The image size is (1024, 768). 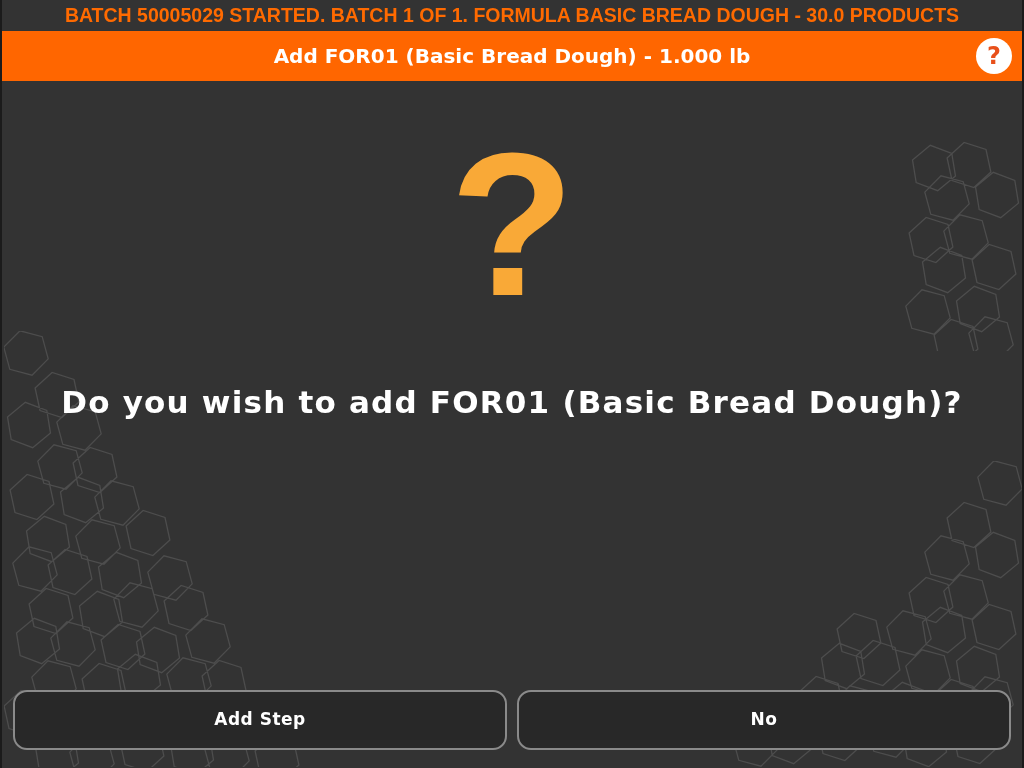 I want to click on question-mark-icon: ?, so click(x=512, y=224).